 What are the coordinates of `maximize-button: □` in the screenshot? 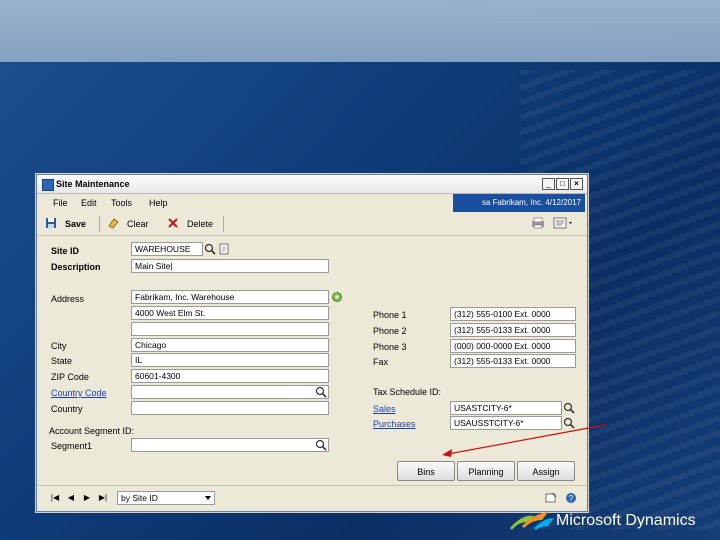 It's located at (562, 184).